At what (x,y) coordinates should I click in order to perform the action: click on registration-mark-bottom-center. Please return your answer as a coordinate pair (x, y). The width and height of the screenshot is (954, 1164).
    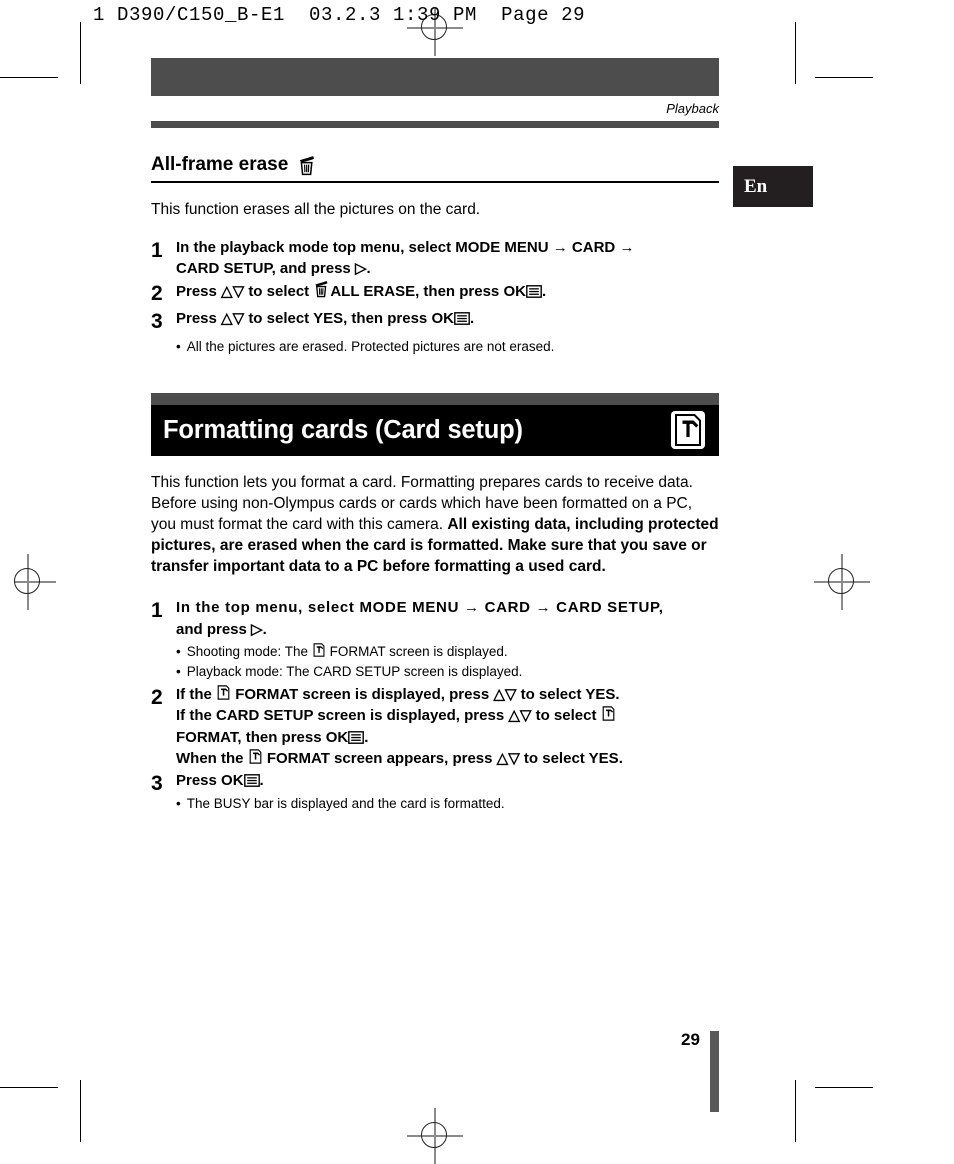
    Looking at the image, I should click on (435, 1136).